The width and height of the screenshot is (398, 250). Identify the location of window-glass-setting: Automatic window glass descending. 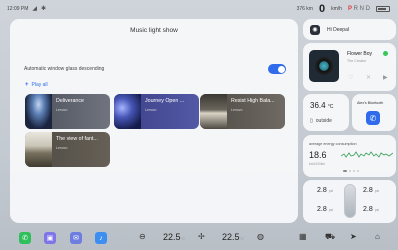
(155, 69).